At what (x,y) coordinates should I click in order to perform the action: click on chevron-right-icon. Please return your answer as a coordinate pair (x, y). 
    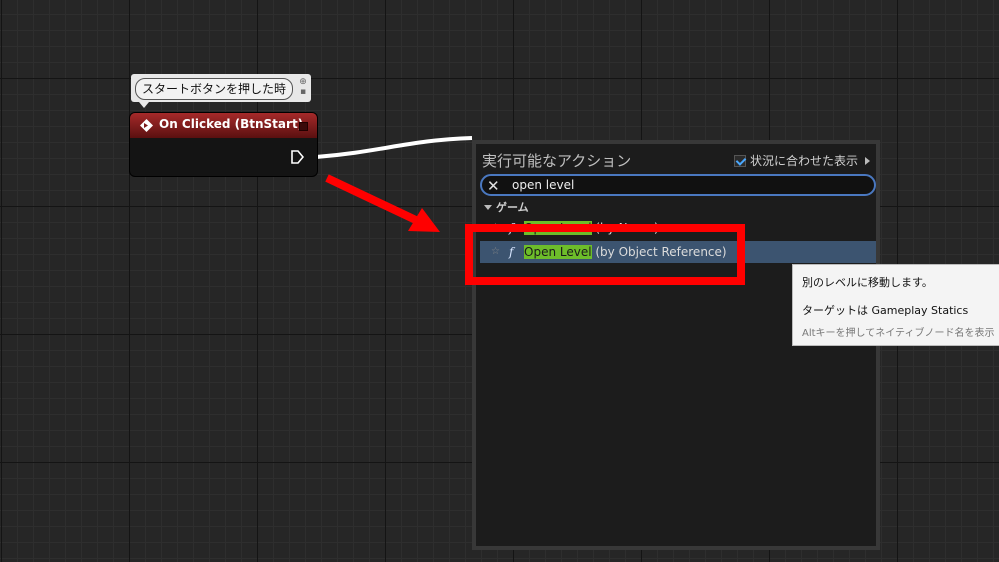
    Looking at the image, I should click on (867, 160).